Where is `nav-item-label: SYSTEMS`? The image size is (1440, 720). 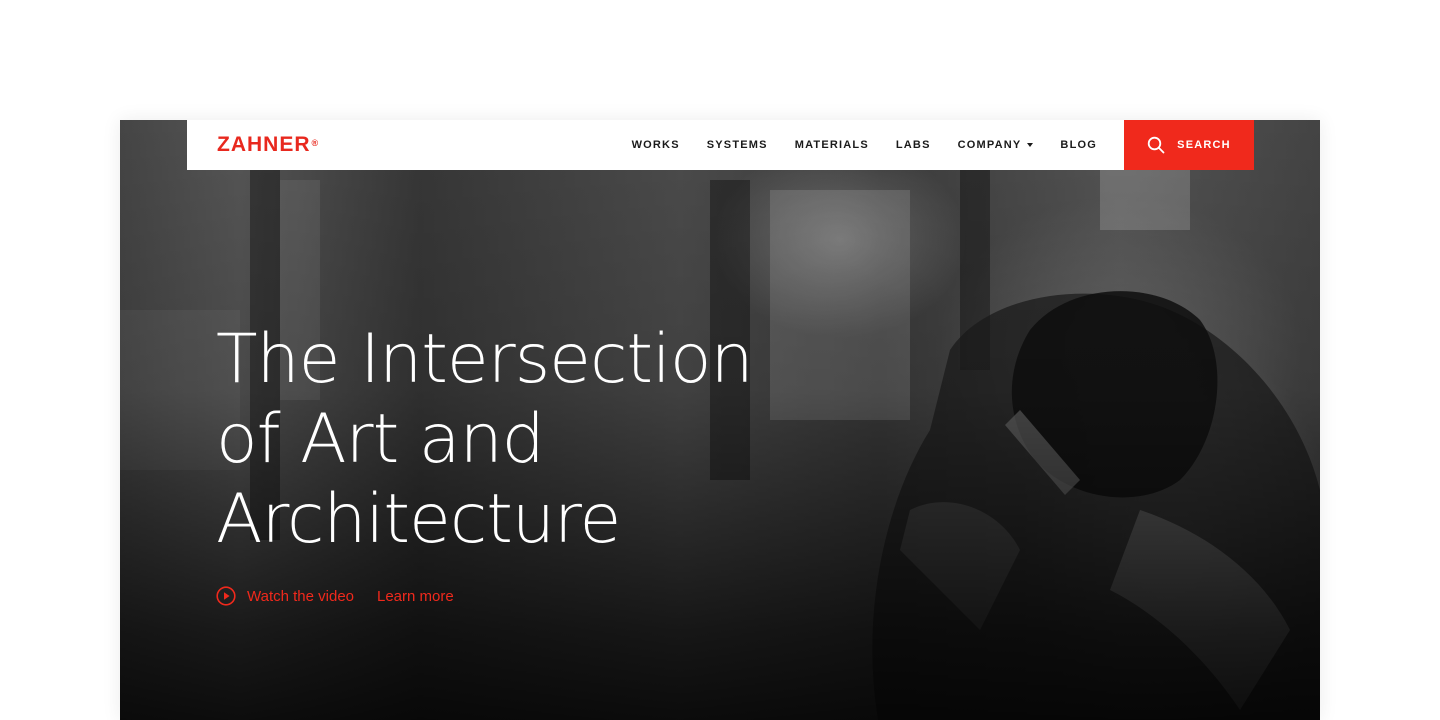
nav-item-label: SYSTEMS is located at coordinates (737, 145).